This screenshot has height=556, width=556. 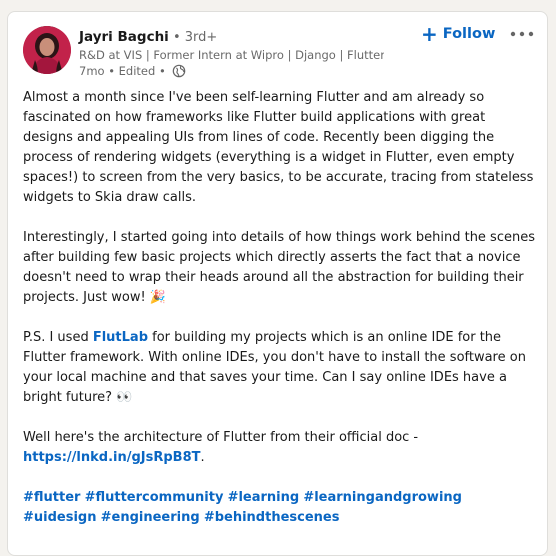 I want to click on avatar-photo-icon, so click(x=47, y=50).